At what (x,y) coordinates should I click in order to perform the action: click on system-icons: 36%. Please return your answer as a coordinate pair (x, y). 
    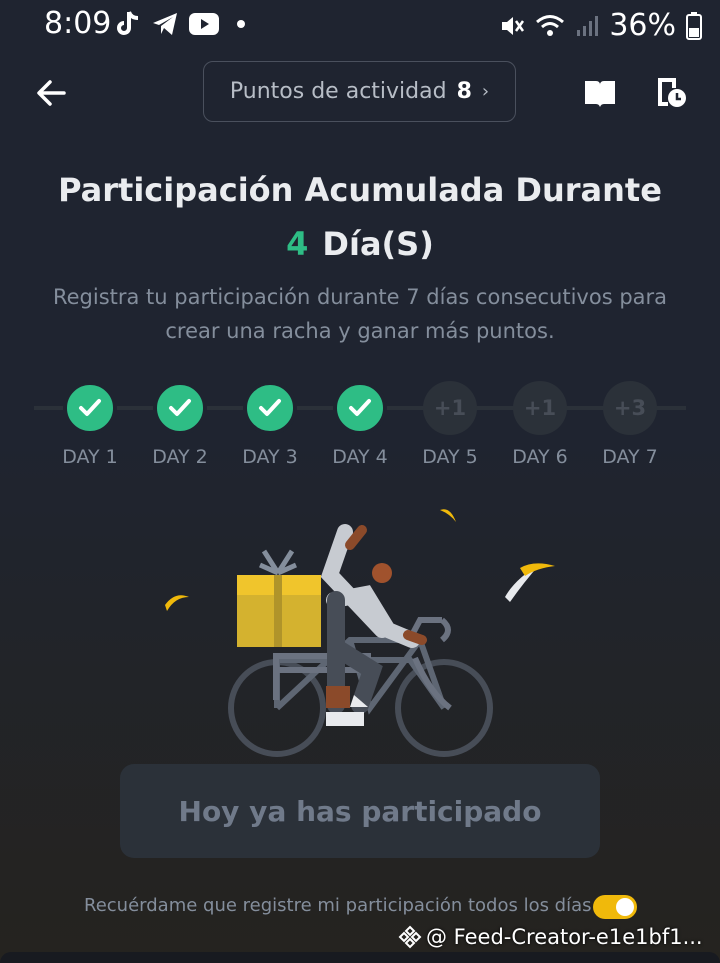
    Looking at the image, I should click on (600, 25).